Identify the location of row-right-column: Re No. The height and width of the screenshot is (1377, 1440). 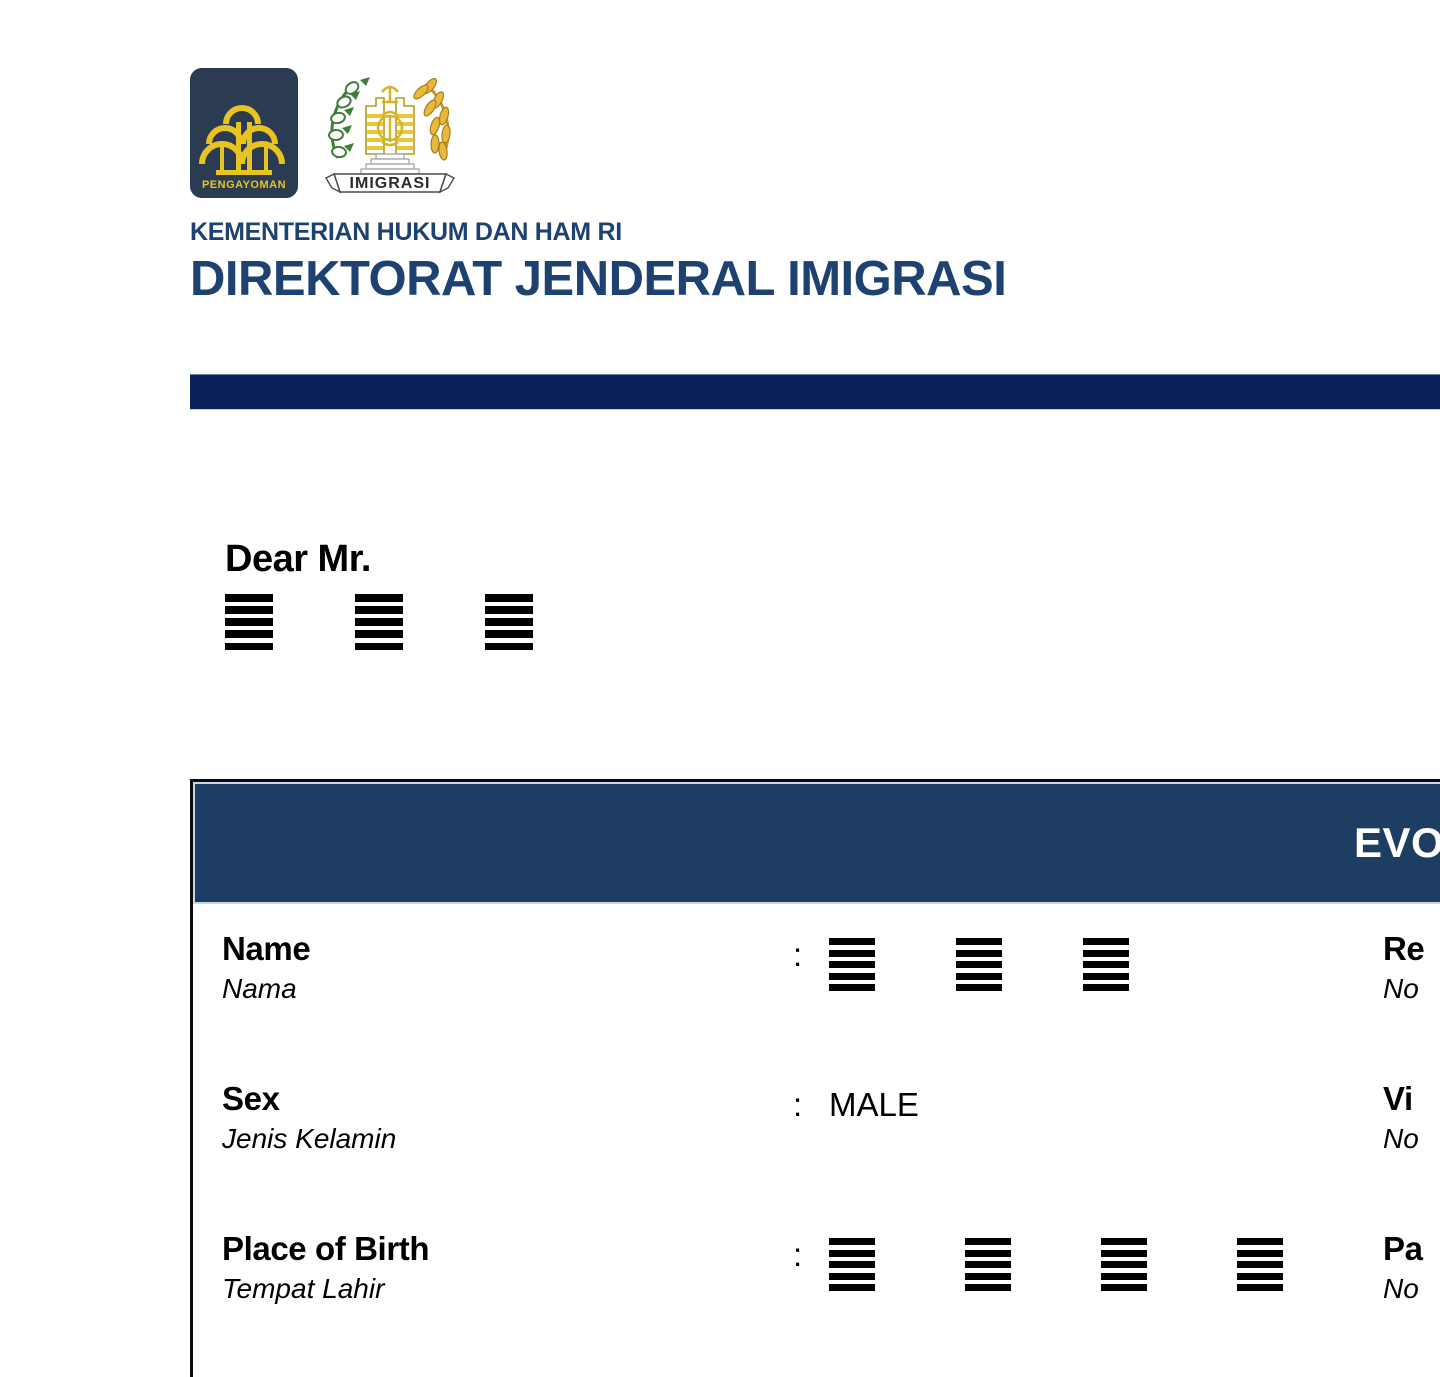
(1404, 968).